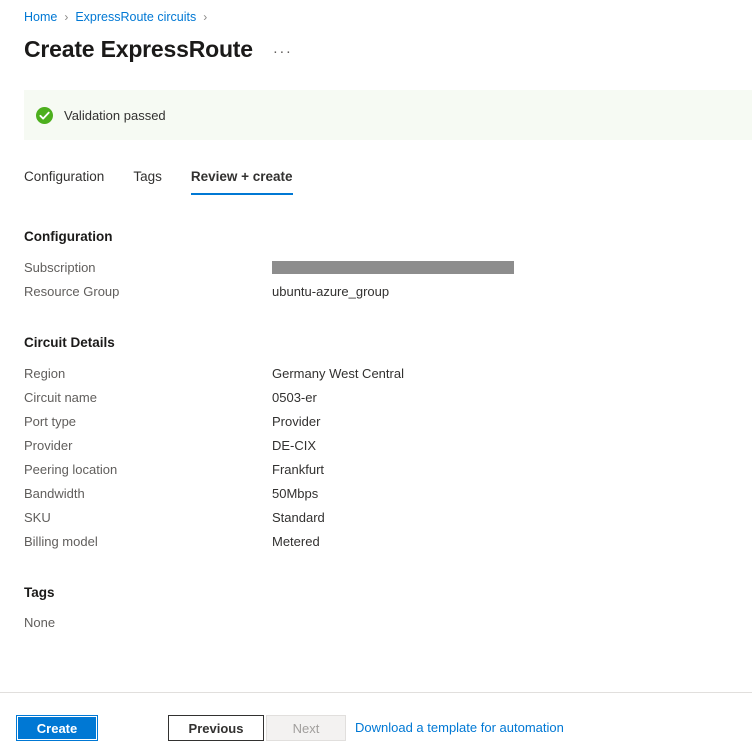  Describe the element at coordinates (61, 541) in the screenshot. I see `detail-label-billing-model: Billing model` at that location.